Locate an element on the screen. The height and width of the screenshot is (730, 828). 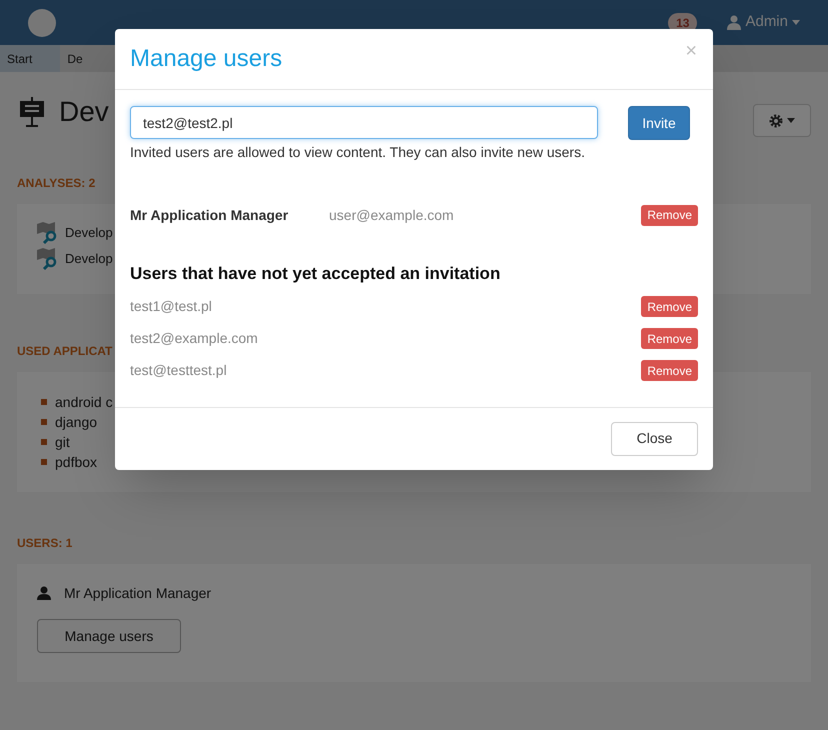
section-heading: Users that have not yet accepted an invitation is located at coordinates (316, 274).